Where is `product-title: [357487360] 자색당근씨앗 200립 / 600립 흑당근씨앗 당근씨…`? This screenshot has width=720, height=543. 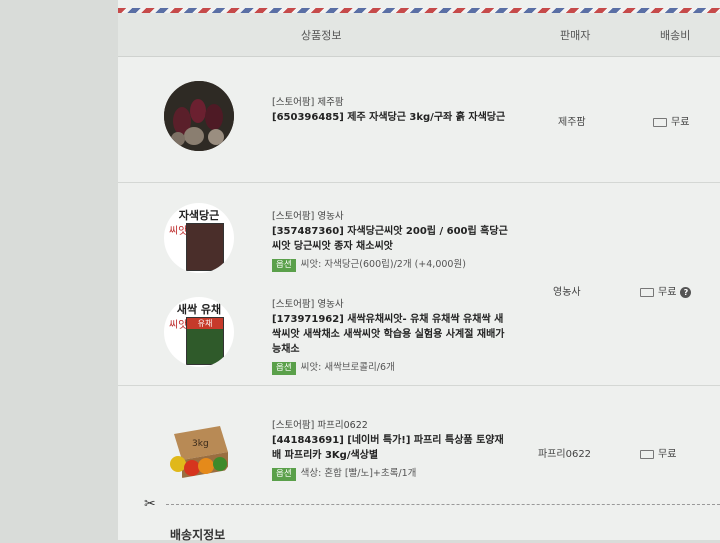
product-title: [357487360] 자색당근씨앗 200립 / 600립 흑당근씨앗 당근씨… is located at coordinates (392, 239).